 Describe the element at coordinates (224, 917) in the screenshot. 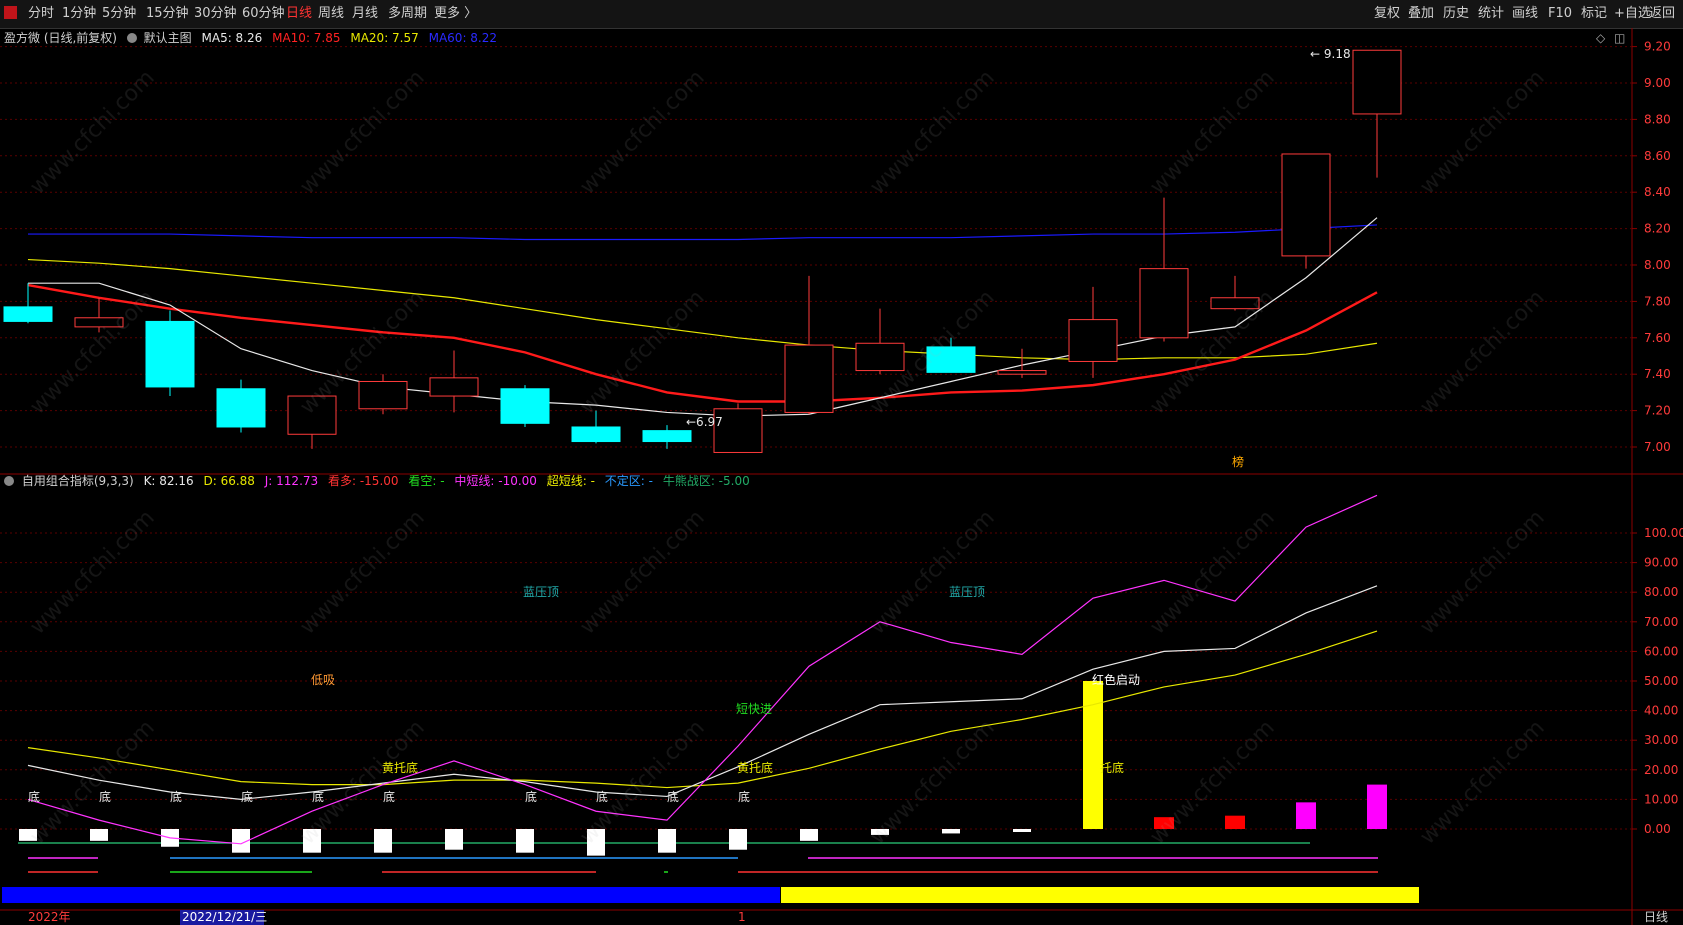

I see `cursor-date-label: 2022/12/21/三` at that location.